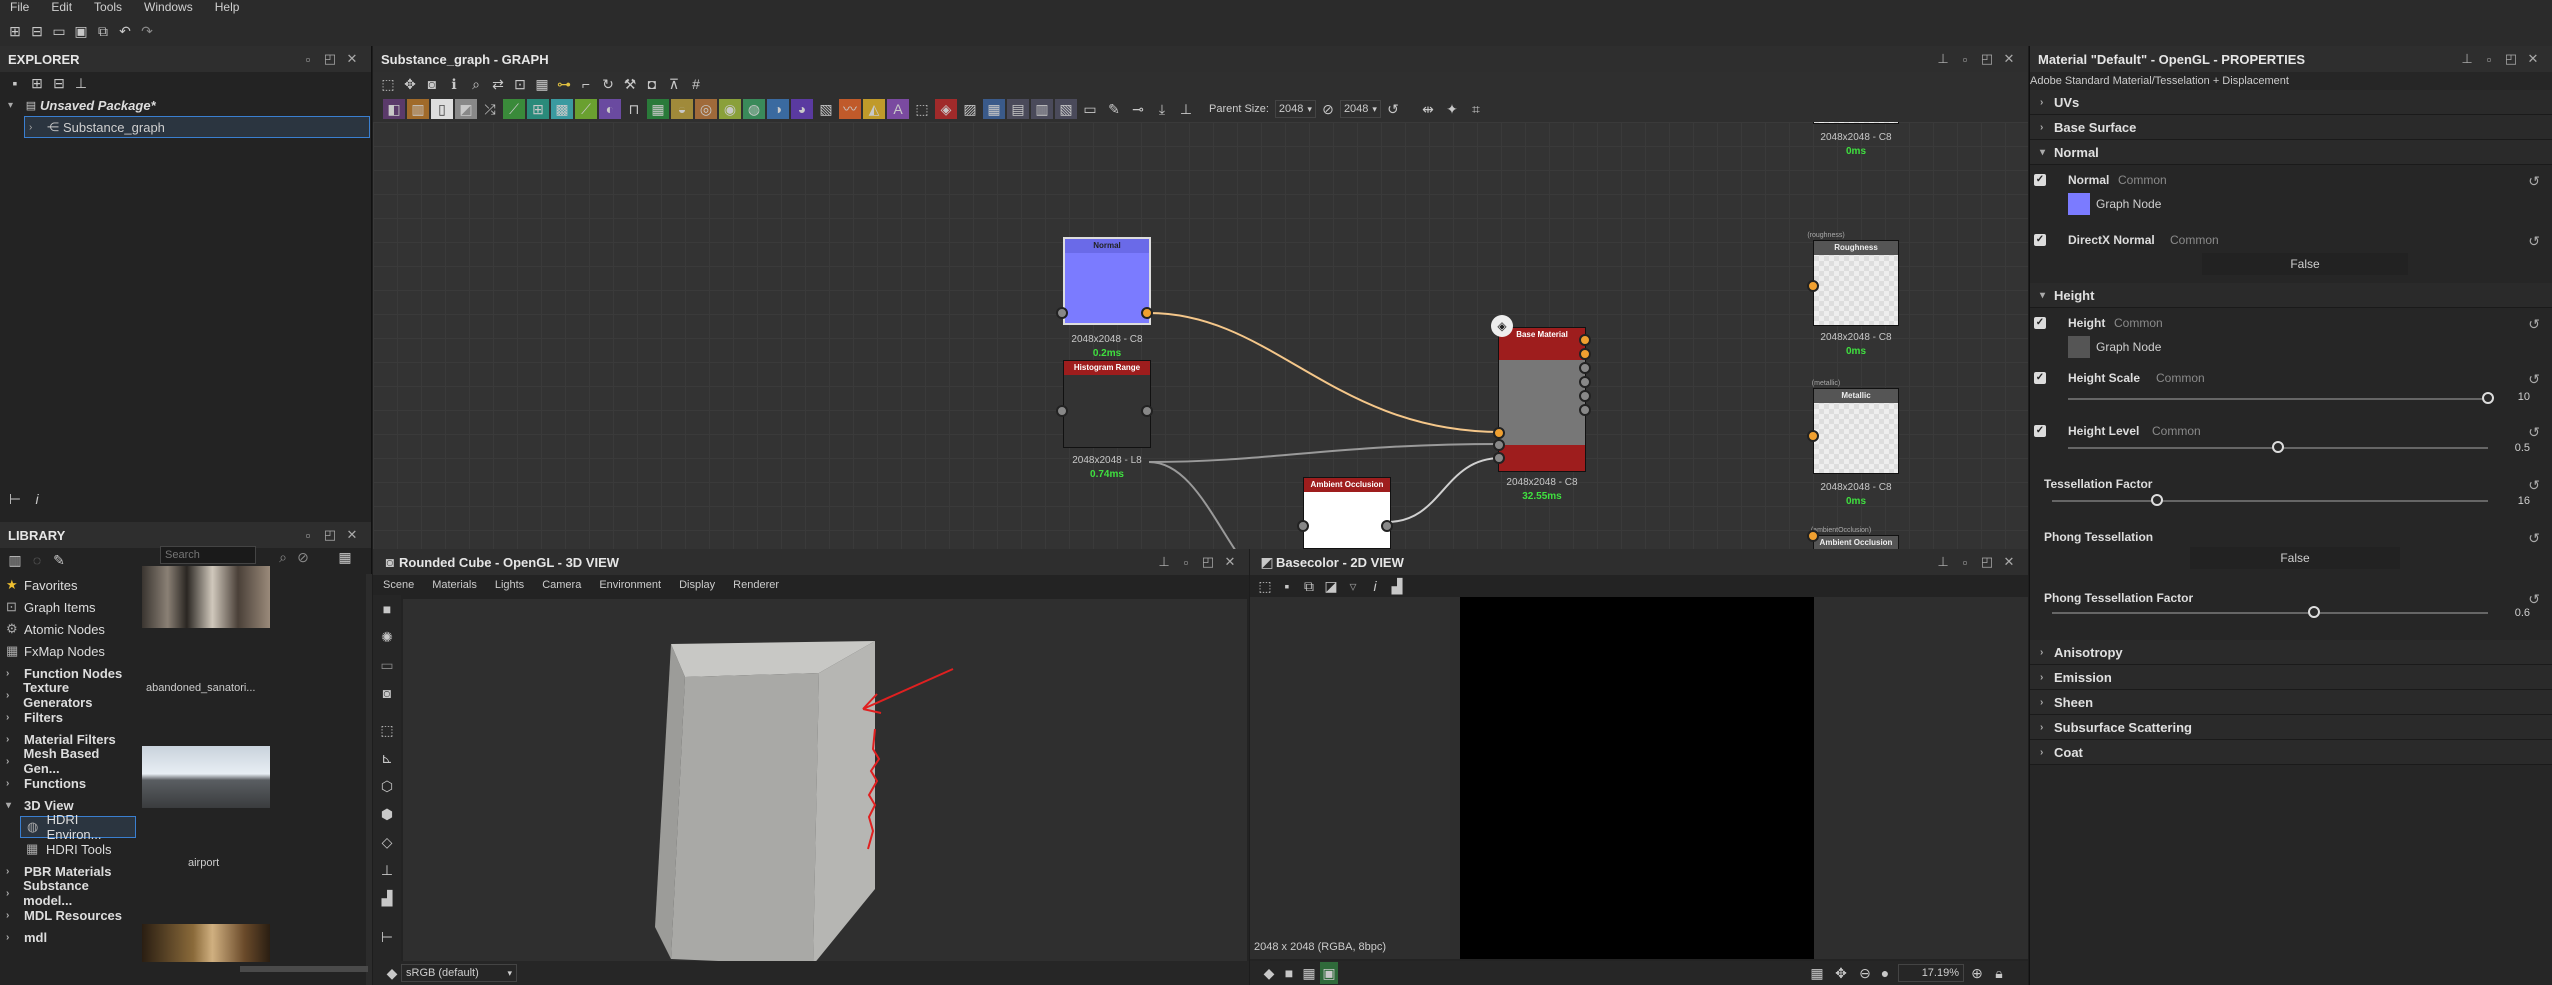  What do you see at coordinates (454, 585) in the screenshot?
I see `menu-materials: Materials` at bounding box center [454, 585].